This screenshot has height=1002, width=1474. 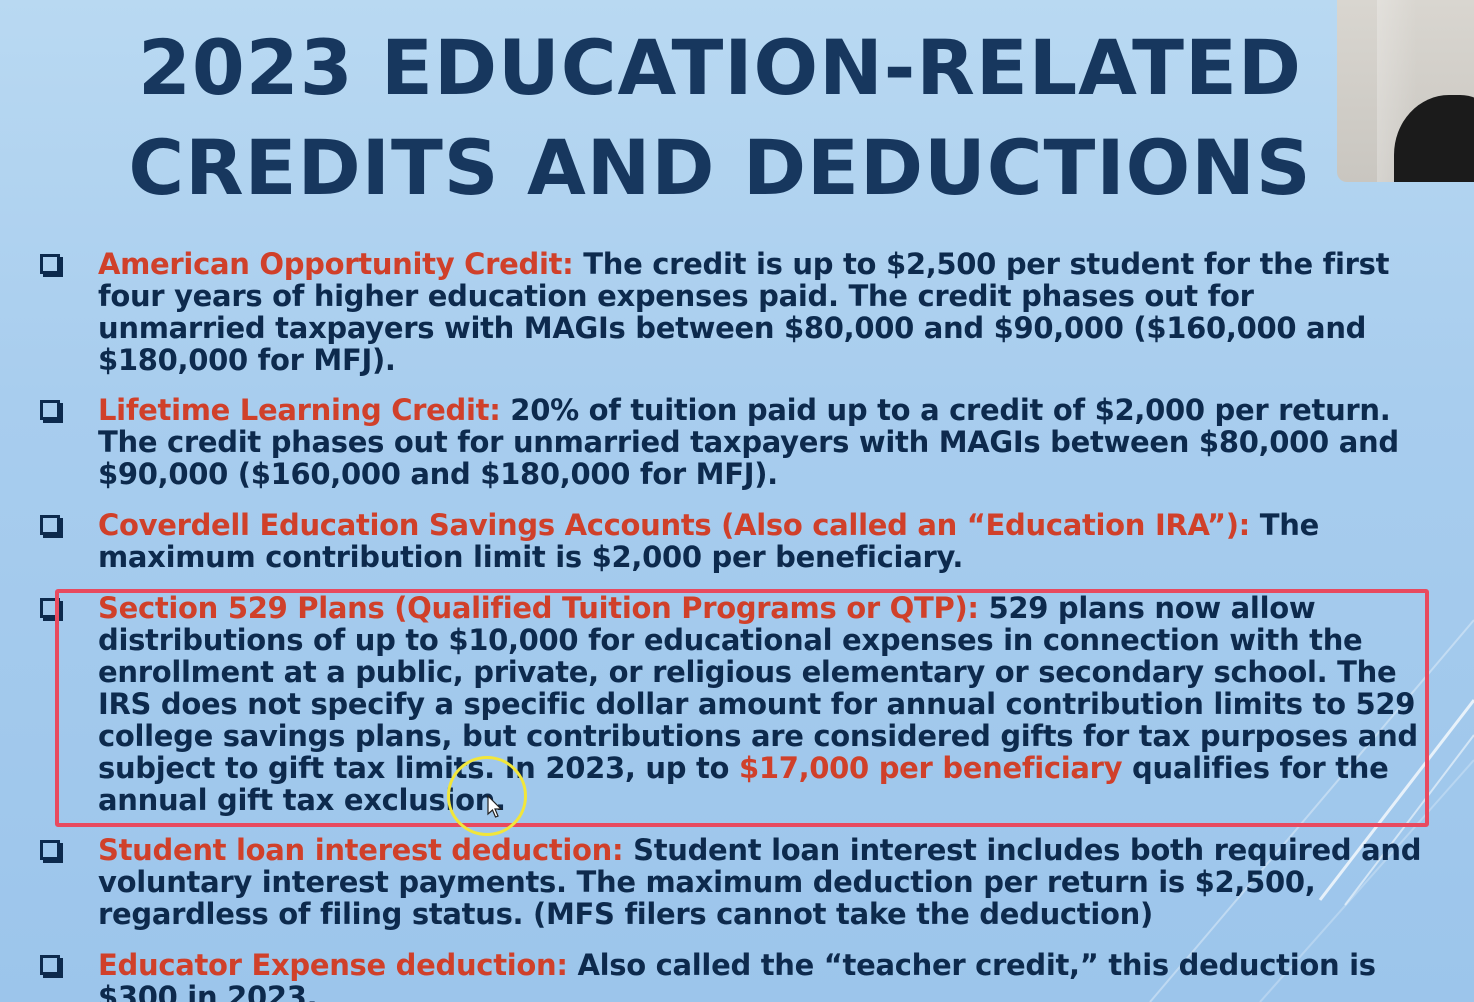 I want to click on slide-title-line-2: CREDITS AND DEDUCTIONS, so click(x=720, y=167).